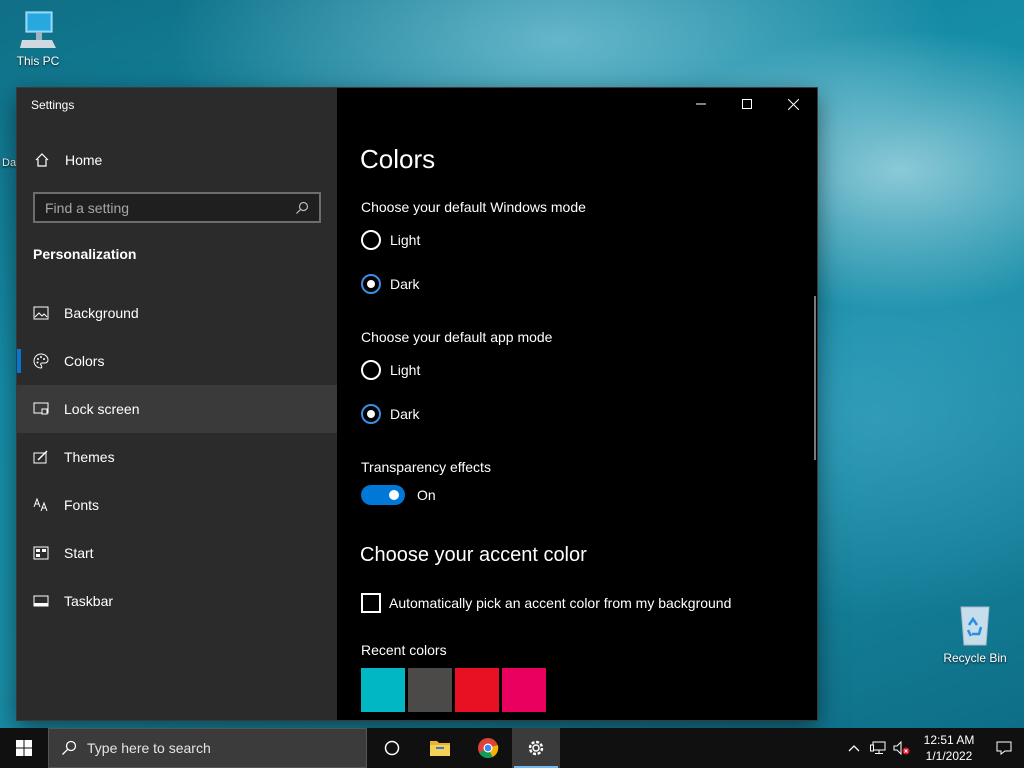  What do you see at coordinates (177, 409) in the screenshot?
I see `sidebar-item-lock-screen: Lock screen` at bounding box center [177, 409].